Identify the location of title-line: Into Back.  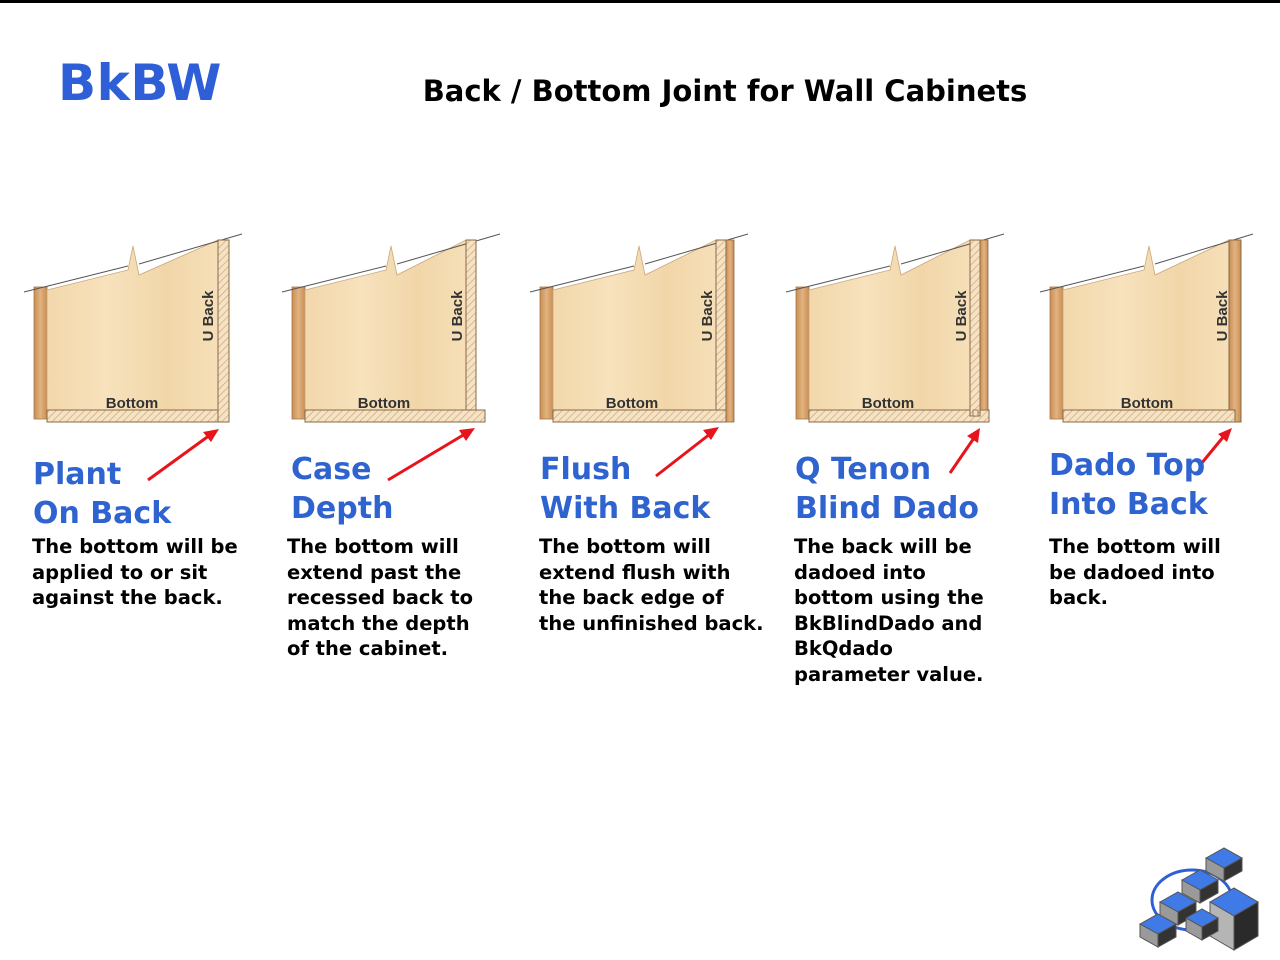
(1128, 504).